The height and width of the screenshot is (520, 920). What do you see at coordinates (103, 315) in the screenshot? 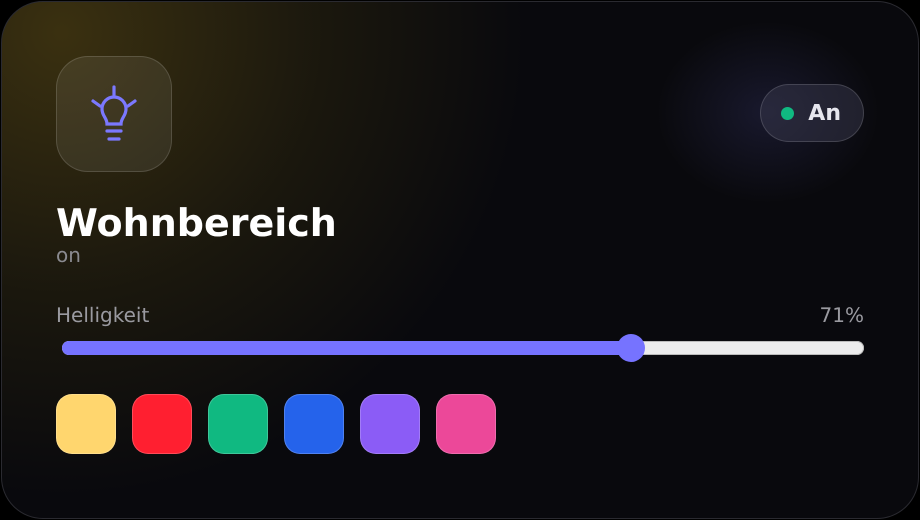
I see `slider-label: Helligkeit` at bounding box center [103, 315].